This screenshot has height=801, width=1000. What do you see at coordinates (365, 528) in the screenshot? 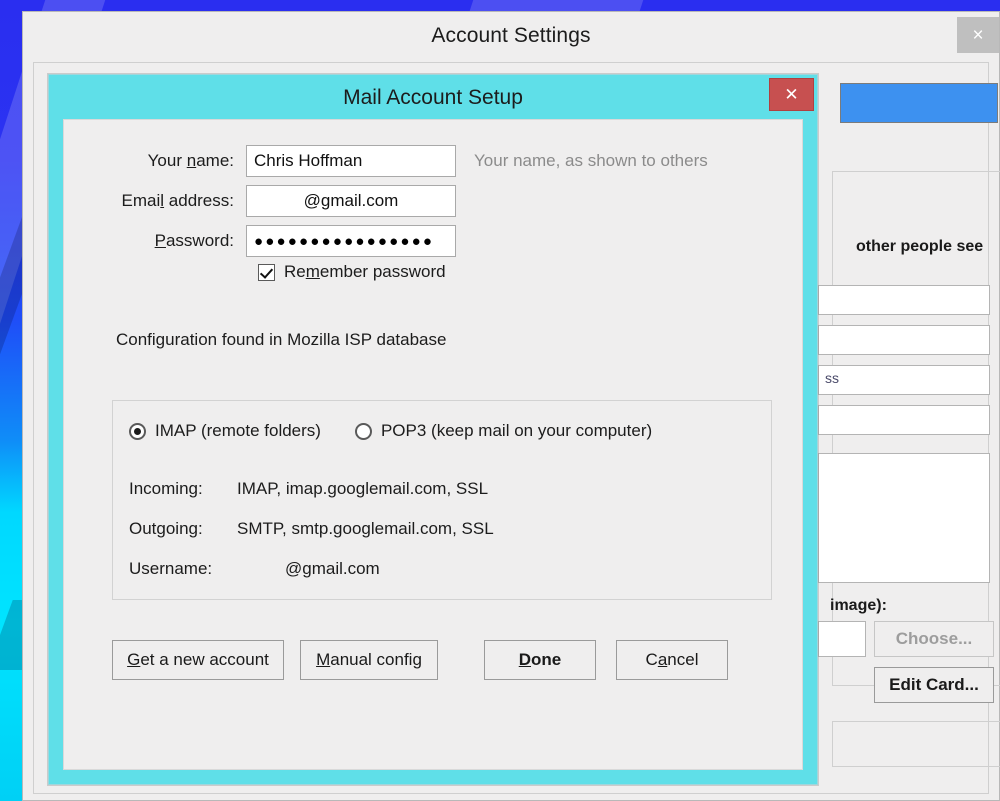
I see `server-info-outgoing-value: SMTP, smtp.googlemail.com, SSL` at bounding box center [365, 528].